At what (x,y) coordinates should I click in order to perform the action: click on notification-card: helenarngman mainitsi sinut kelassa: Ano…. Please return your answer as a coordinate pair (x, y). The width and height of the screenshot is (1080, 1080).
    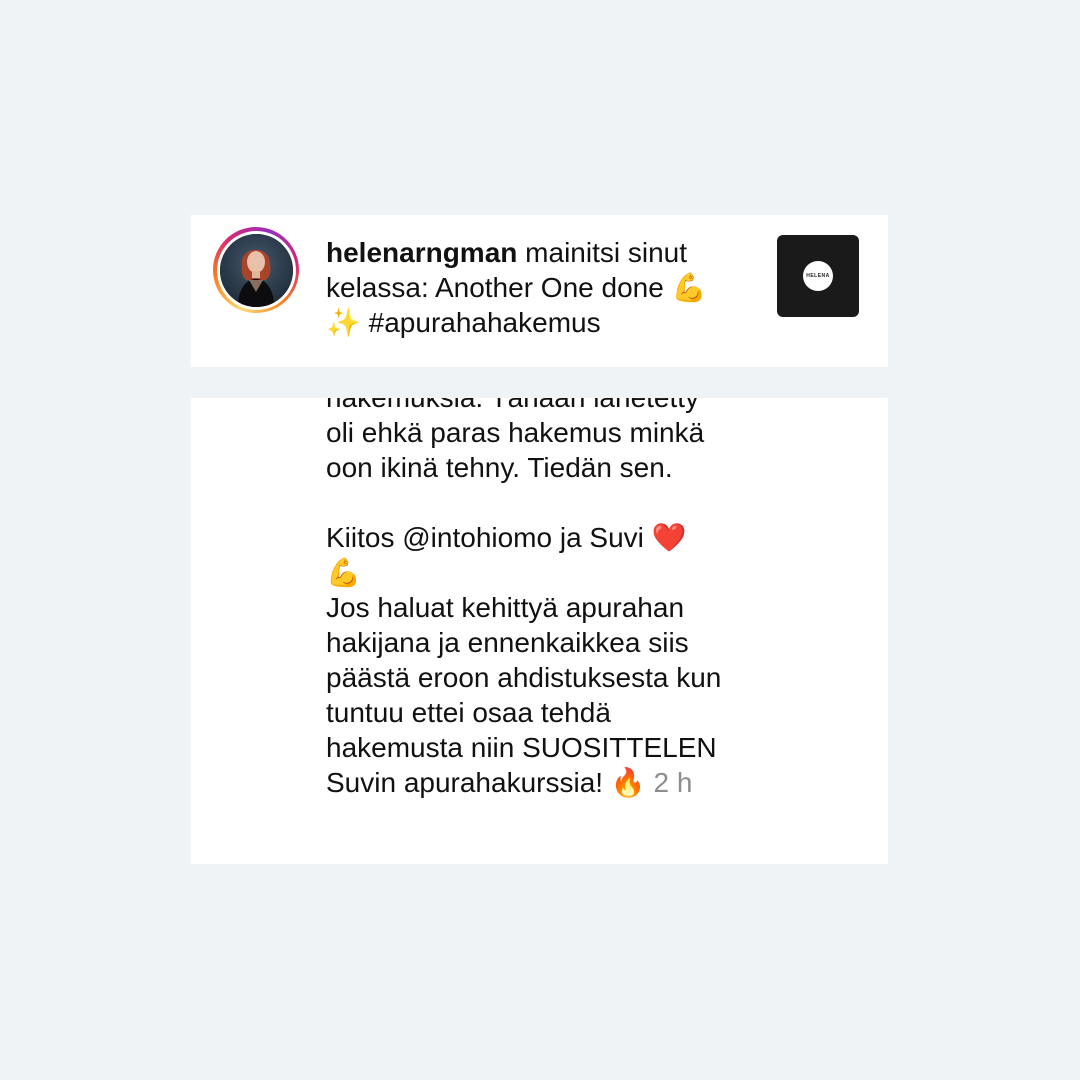
    Looking at the image, I should click on (539, 291).